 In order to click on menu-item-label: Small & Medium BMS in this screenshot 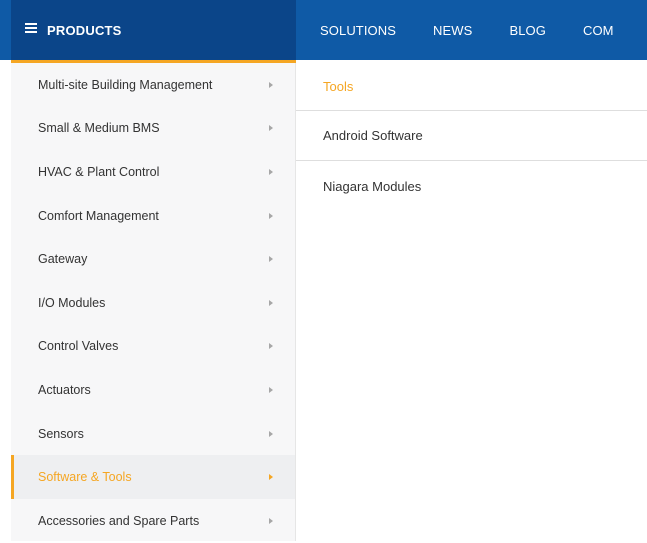, I will do `click(99, 128)`.